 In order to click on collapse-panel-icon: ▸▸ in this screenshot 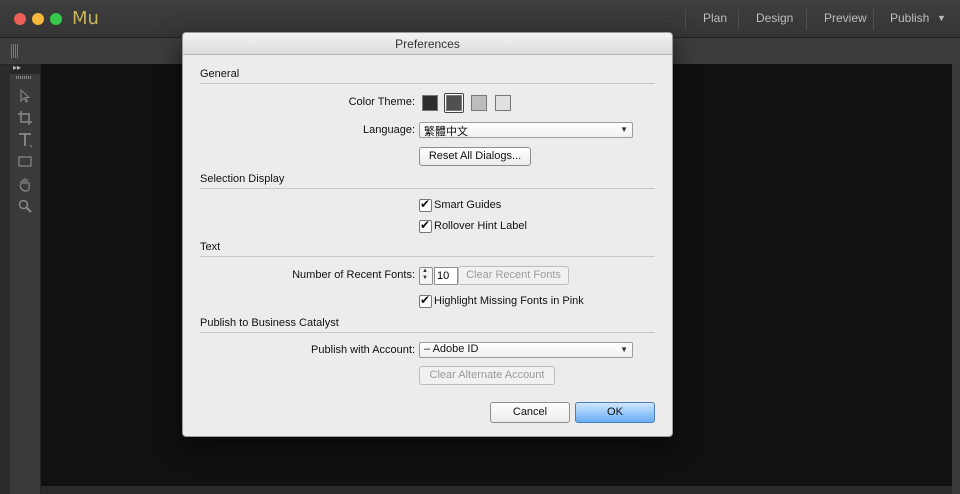, I will do `click(17, 67)`.